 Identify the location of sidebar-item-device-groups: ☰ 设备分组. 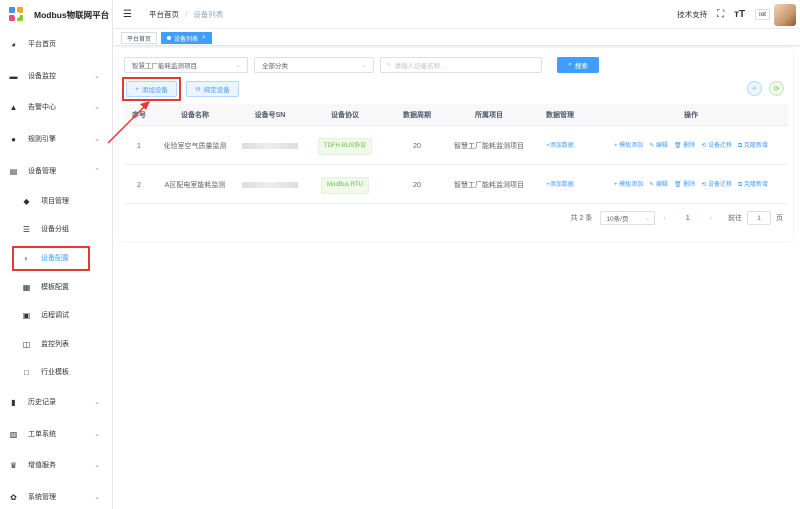
(56, 229).